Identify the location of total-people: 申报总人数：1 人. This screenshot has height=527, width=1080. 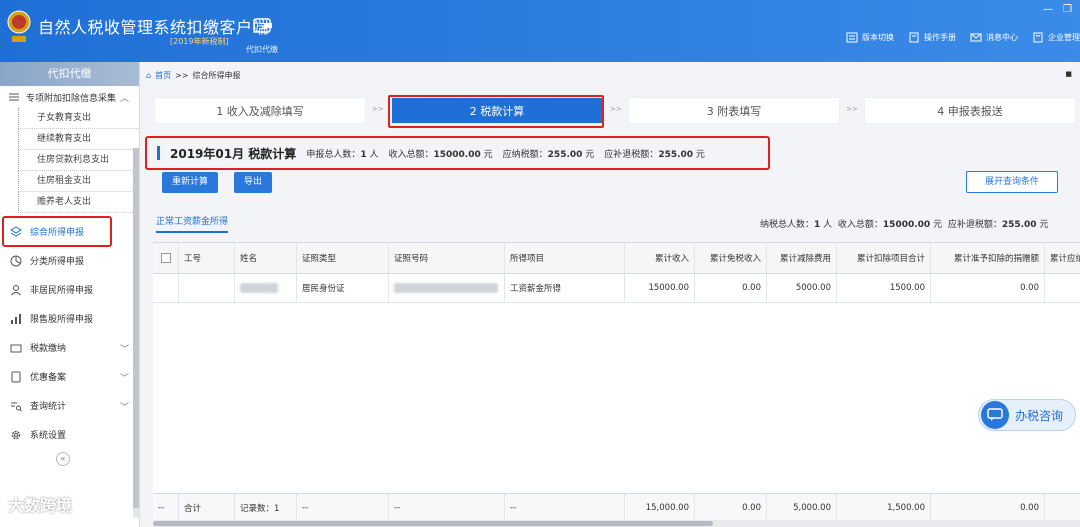
(342, 154).